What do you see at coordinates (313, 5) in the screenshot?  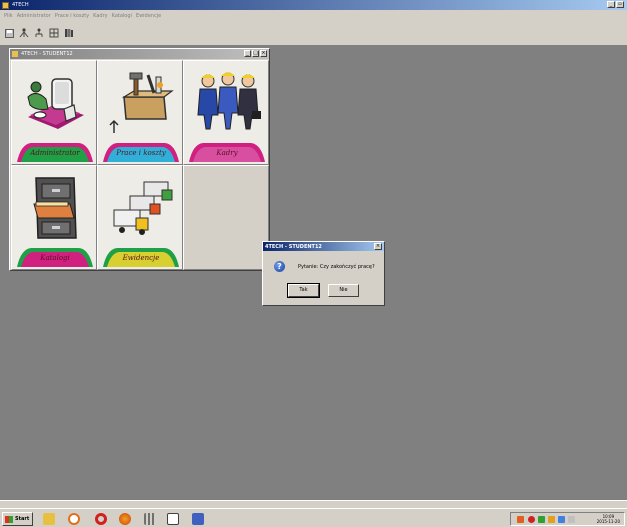 I see `app-title-bar: 4TECH _ ▫` at bounding box center [313, 5].